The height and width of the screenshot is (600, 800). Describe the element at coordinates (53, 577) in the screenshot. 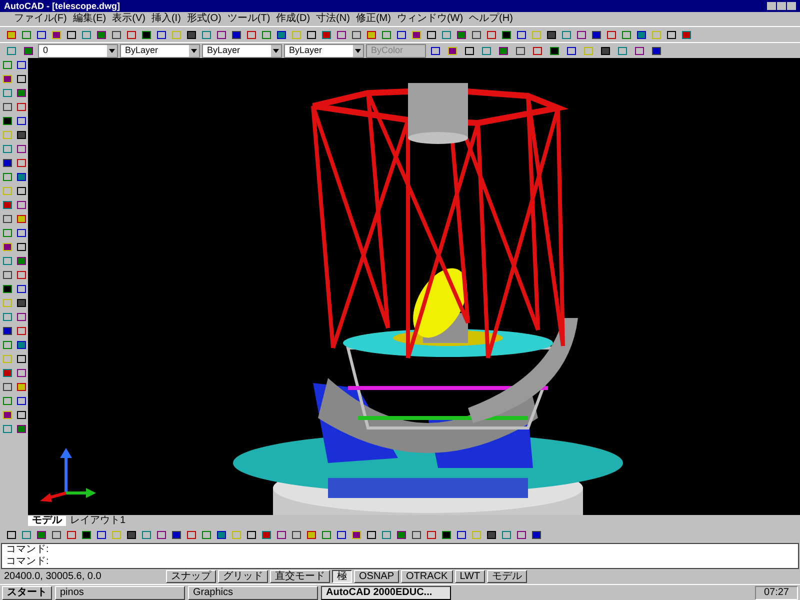

I see `coordinates-readout: 20400.0, 30005.6, 0.0` at that location.